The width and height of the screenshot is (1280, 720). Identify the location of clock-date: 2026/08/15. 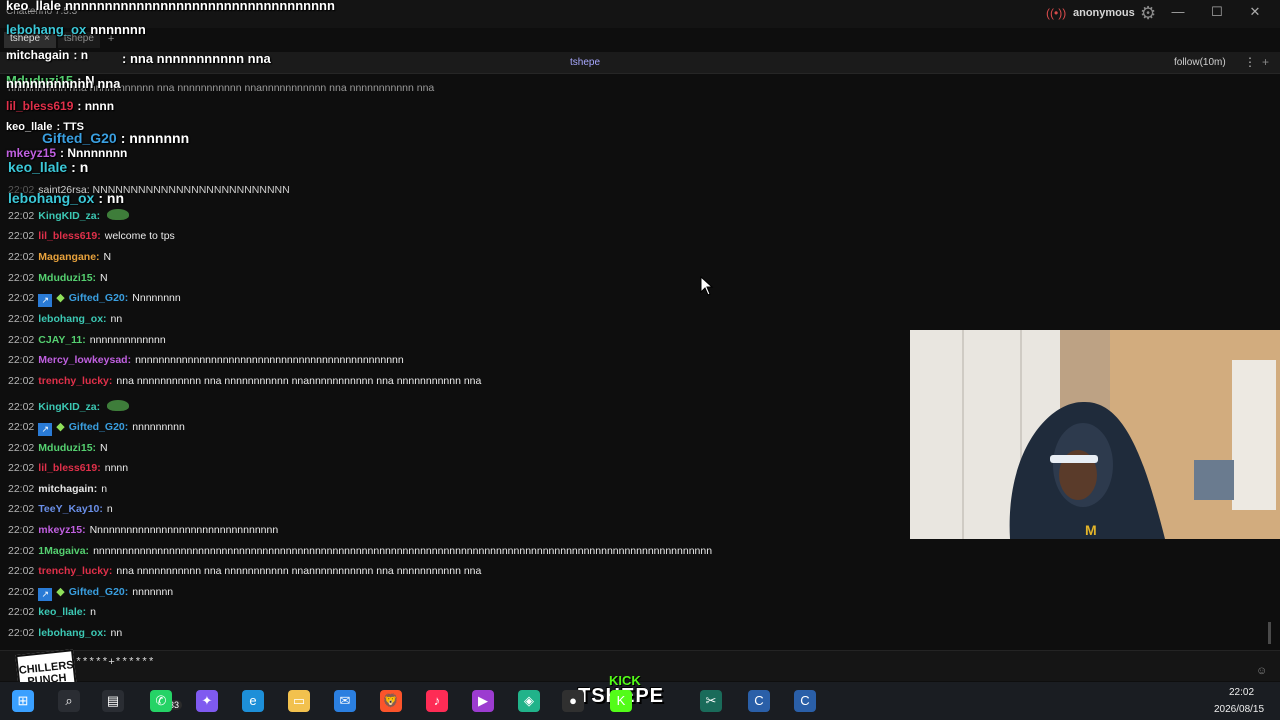
(1239, 709).